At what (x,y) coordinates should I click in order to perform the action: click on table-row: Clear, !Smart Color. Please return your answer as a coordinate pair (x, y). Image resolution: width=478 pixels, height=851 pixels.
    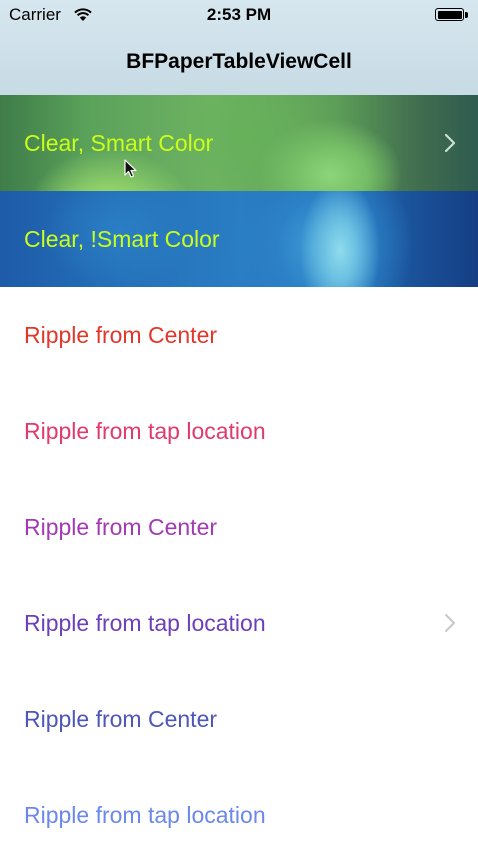
    Looking at the image, I should click on (239, 239).